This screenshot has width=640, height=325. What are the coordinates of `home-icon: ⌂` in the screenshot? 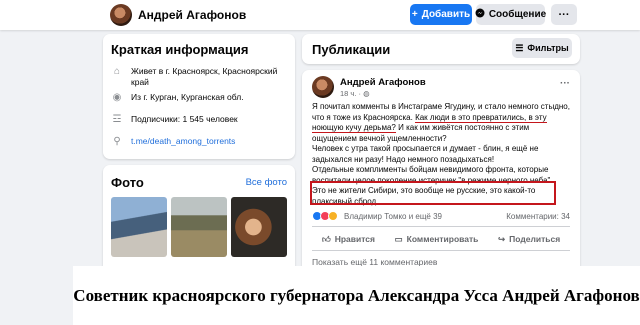 It's located at (117, 71).